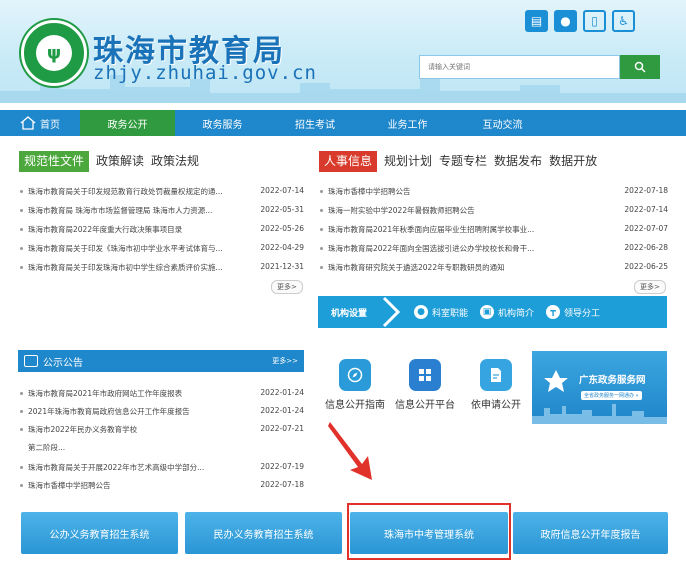  Describe the element at coordinates (349, 312) in the screenshot. I see `org-bar-label: 机构设置` at that location.